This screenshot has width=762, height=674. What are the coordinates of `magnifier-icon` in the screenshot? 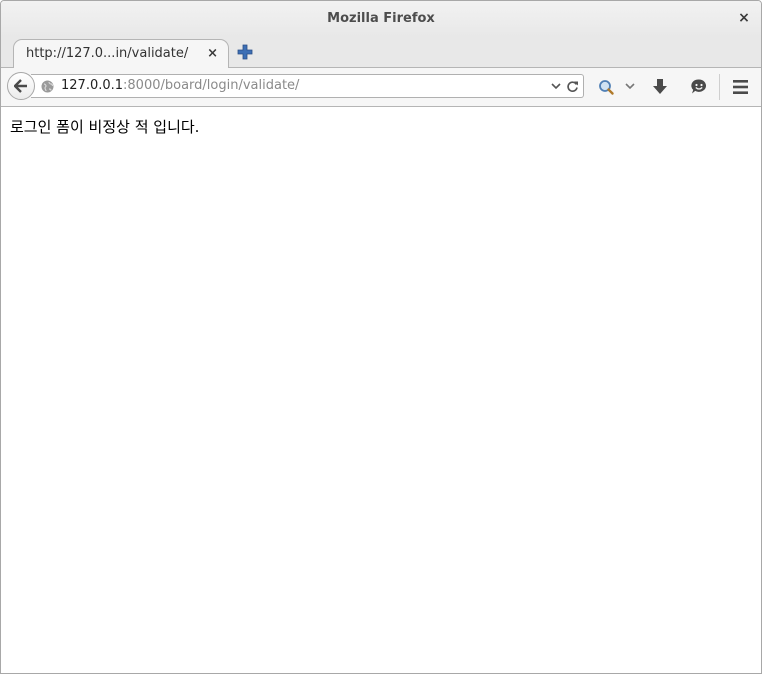 It's located at (617, 87).